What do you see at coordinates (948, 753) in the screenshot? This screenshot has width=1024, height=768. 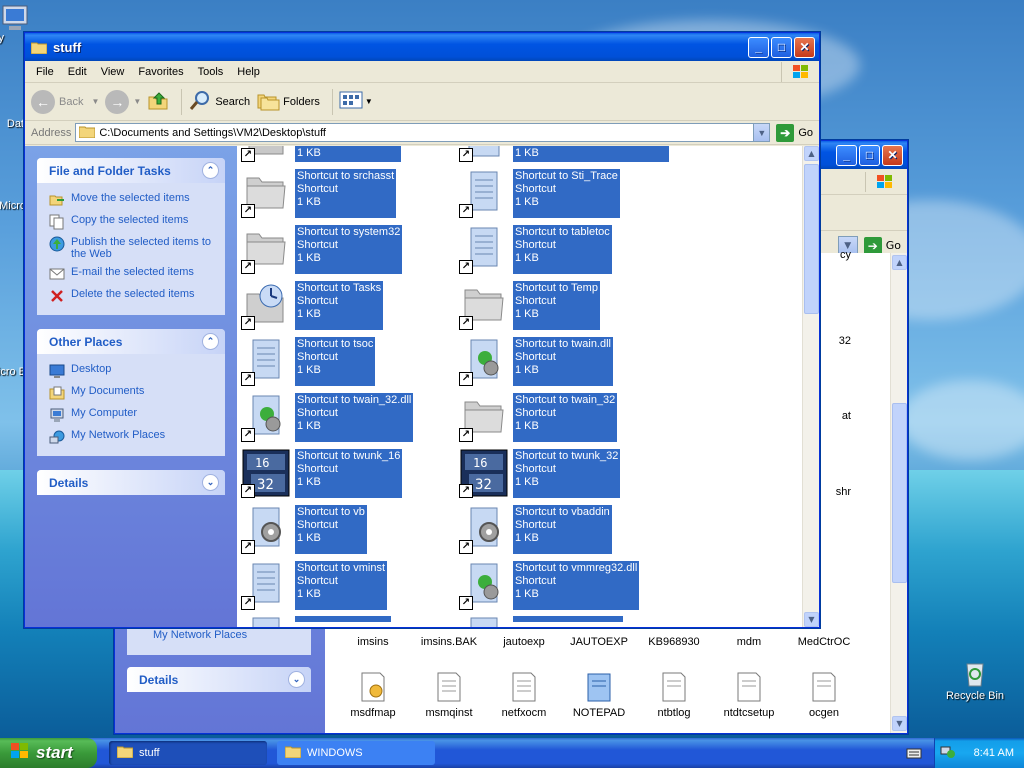 I see `network-tray-icon` at bounding box center [948, 753].